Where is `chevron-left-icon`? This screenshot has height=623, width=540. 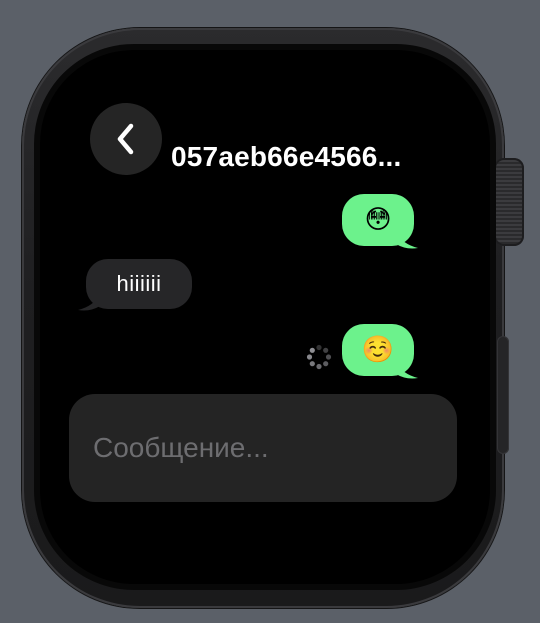 chevron-left-icon is located at coordinates (126, 139).